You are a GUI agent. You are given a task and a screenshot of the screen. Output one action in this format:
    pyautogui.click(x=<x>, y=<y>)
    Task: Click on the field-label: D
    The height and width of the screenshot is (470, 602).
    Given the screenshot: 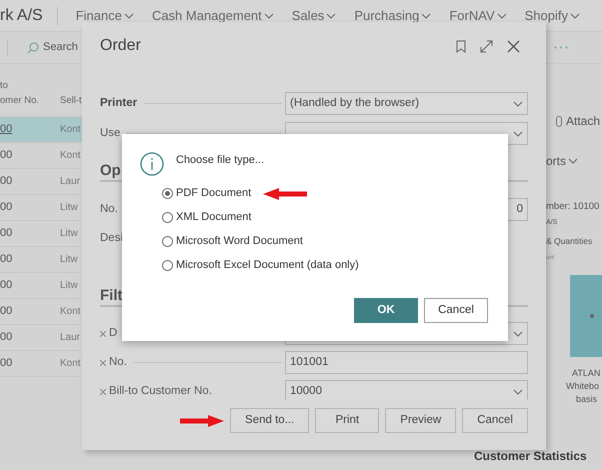 What is the action you would take?
    pyautogui.click(x=113, y=333)
    